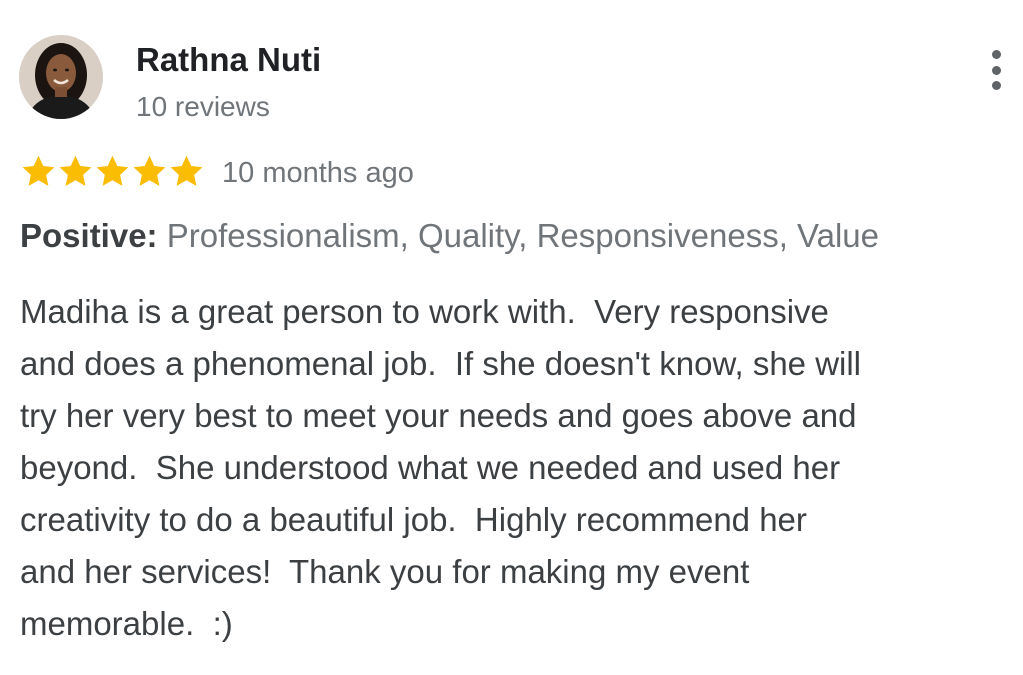 The width and height of the screenshot is (1023, 675). I want to click on reviewer-name: Rathna Nuti, so click(228, 60).